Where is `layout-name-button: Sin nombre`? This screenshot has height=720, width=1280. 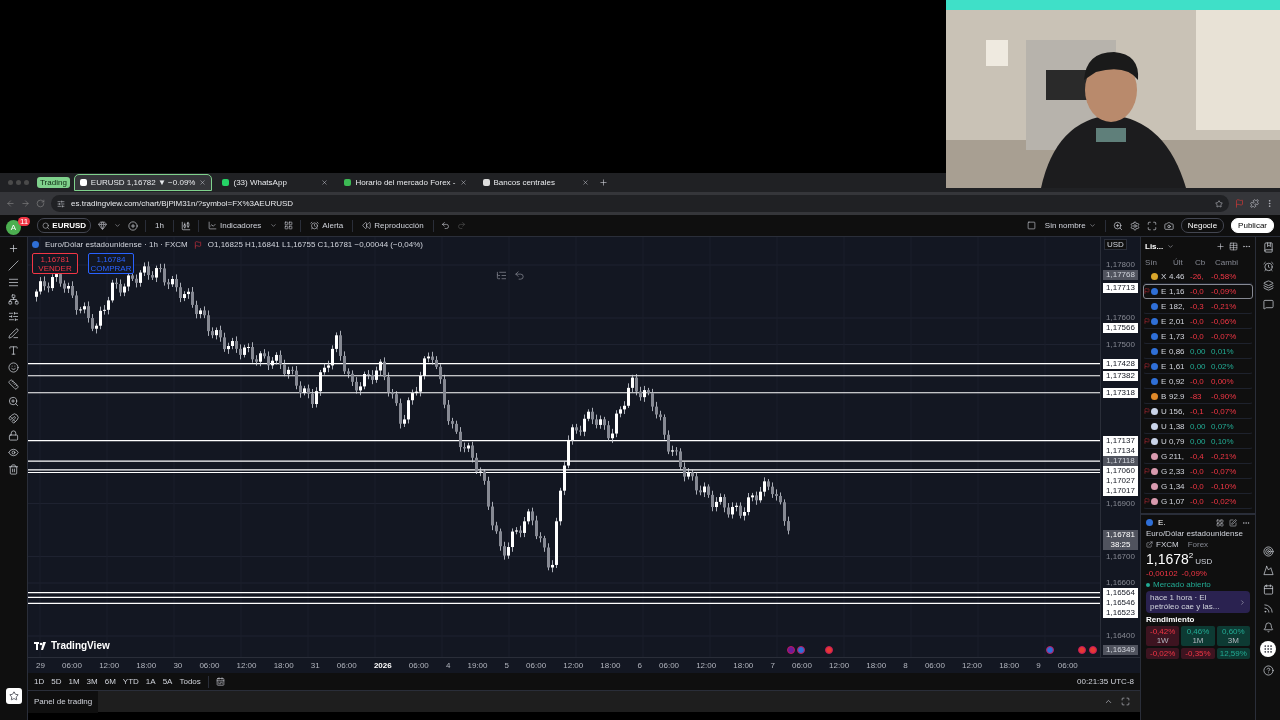
layout-name-button: Sin nombre is located at coordinates (1070, 225).